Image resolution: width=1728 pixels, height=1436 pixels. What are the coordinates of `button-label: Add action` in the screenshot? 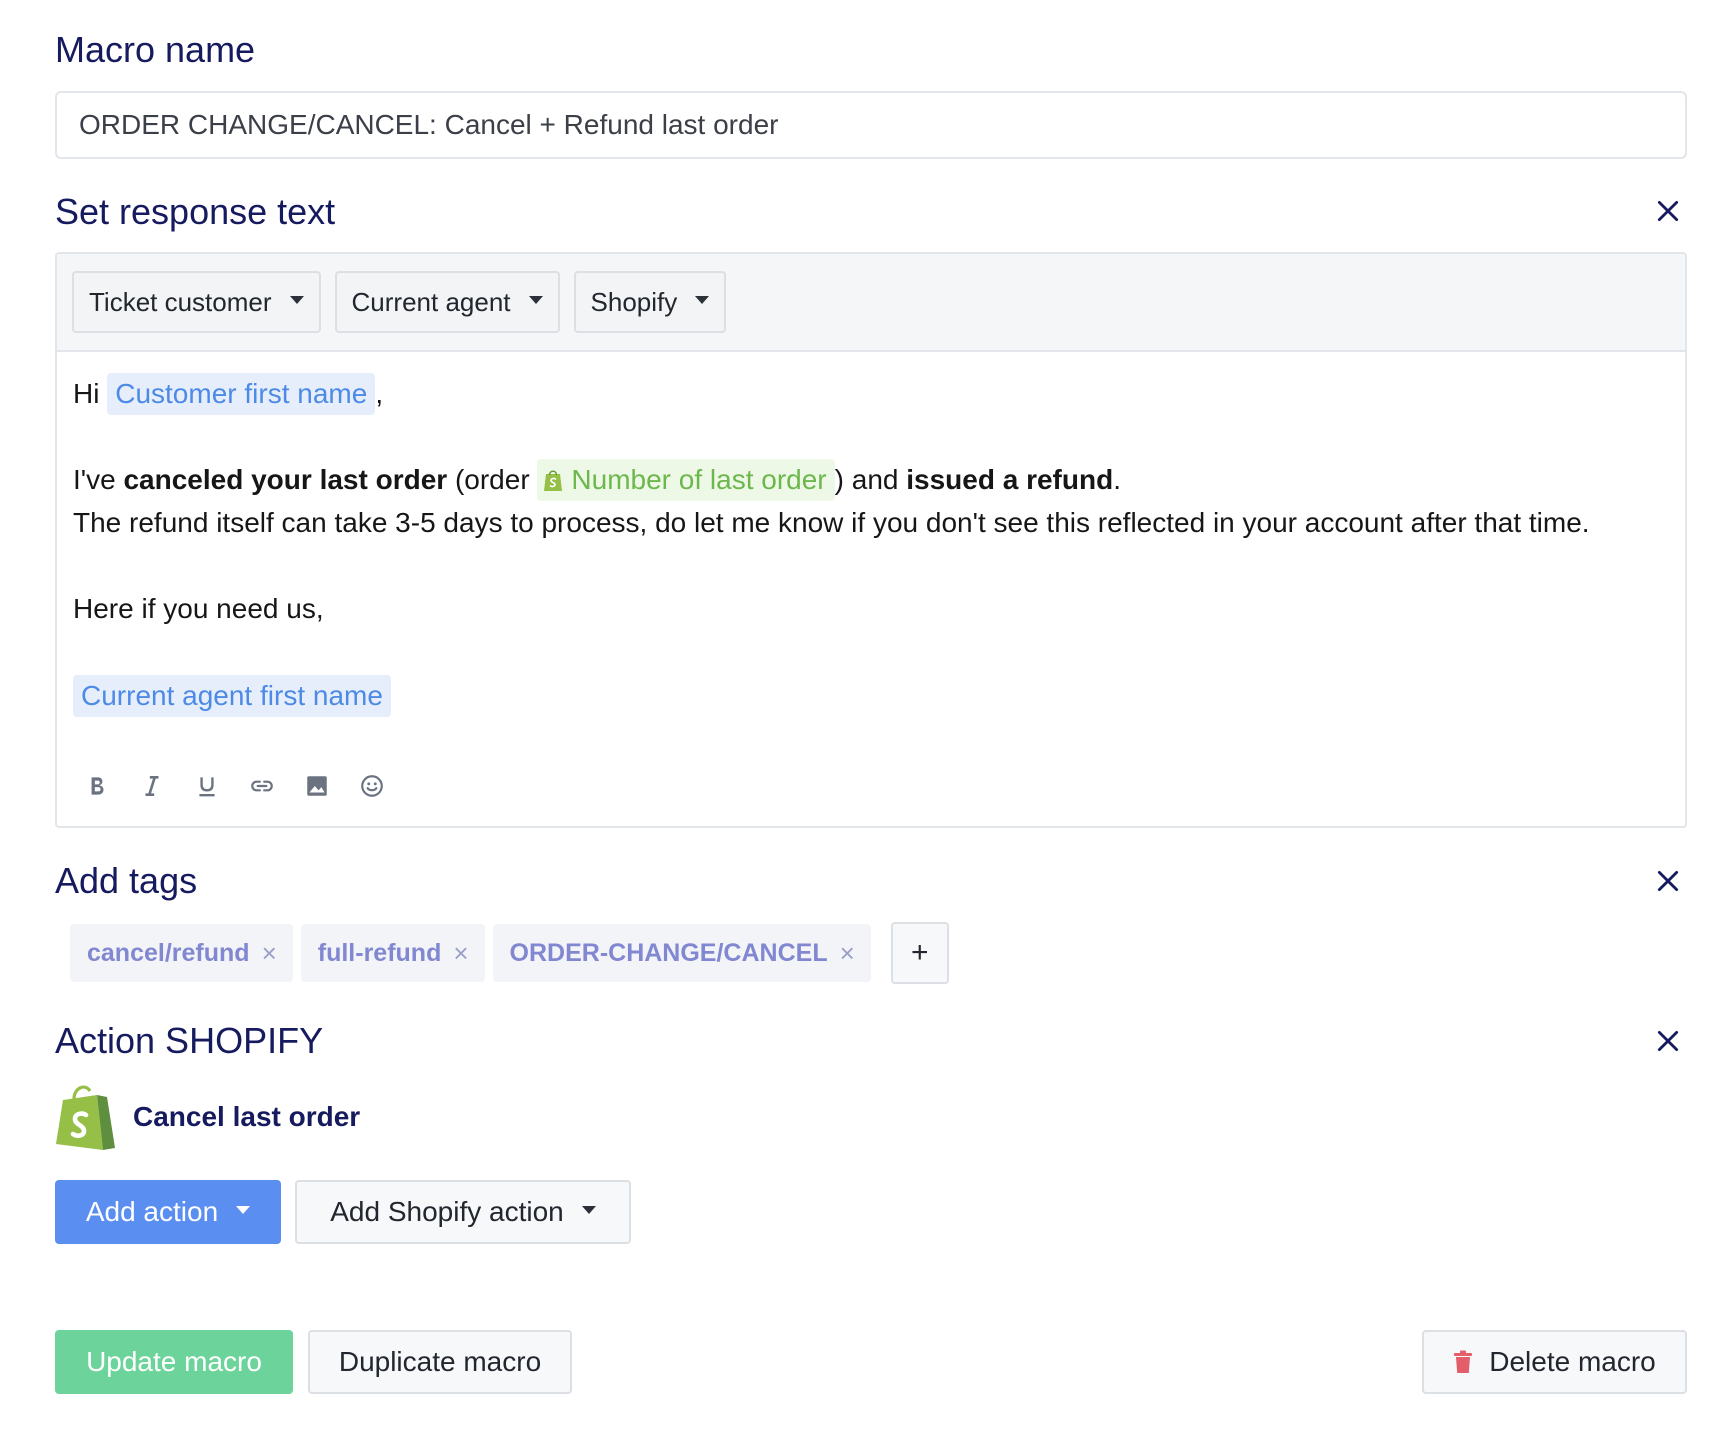 It's located at (152, 1211).